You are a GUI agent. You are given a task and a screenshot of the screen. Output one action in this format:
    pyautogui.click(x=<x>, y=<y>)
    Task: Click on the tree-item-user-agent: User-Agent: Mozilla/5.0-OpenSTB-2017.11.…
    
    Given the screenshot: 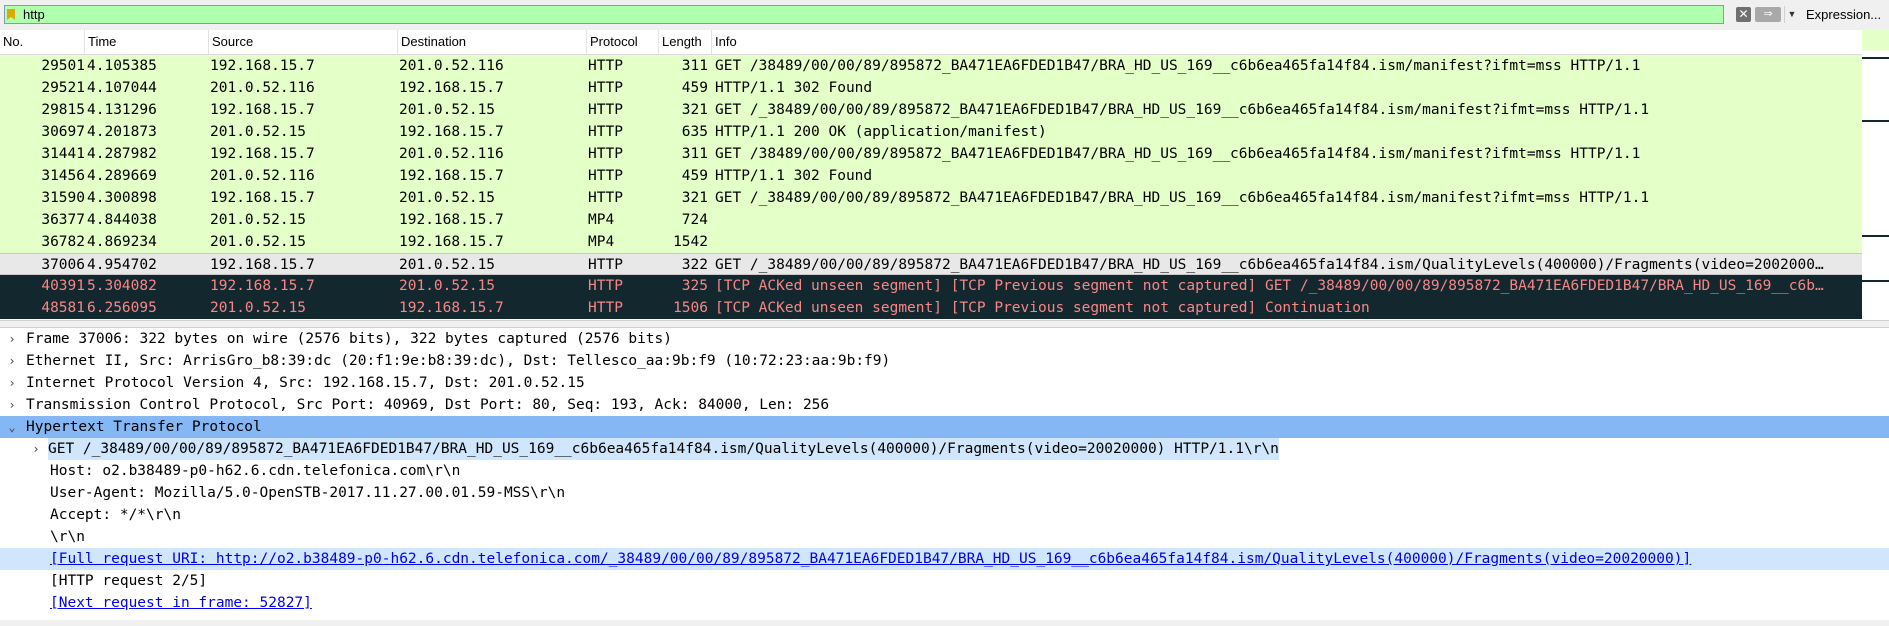 What is the action you would take?
    pyautogui.click(x=944, y=493)
    